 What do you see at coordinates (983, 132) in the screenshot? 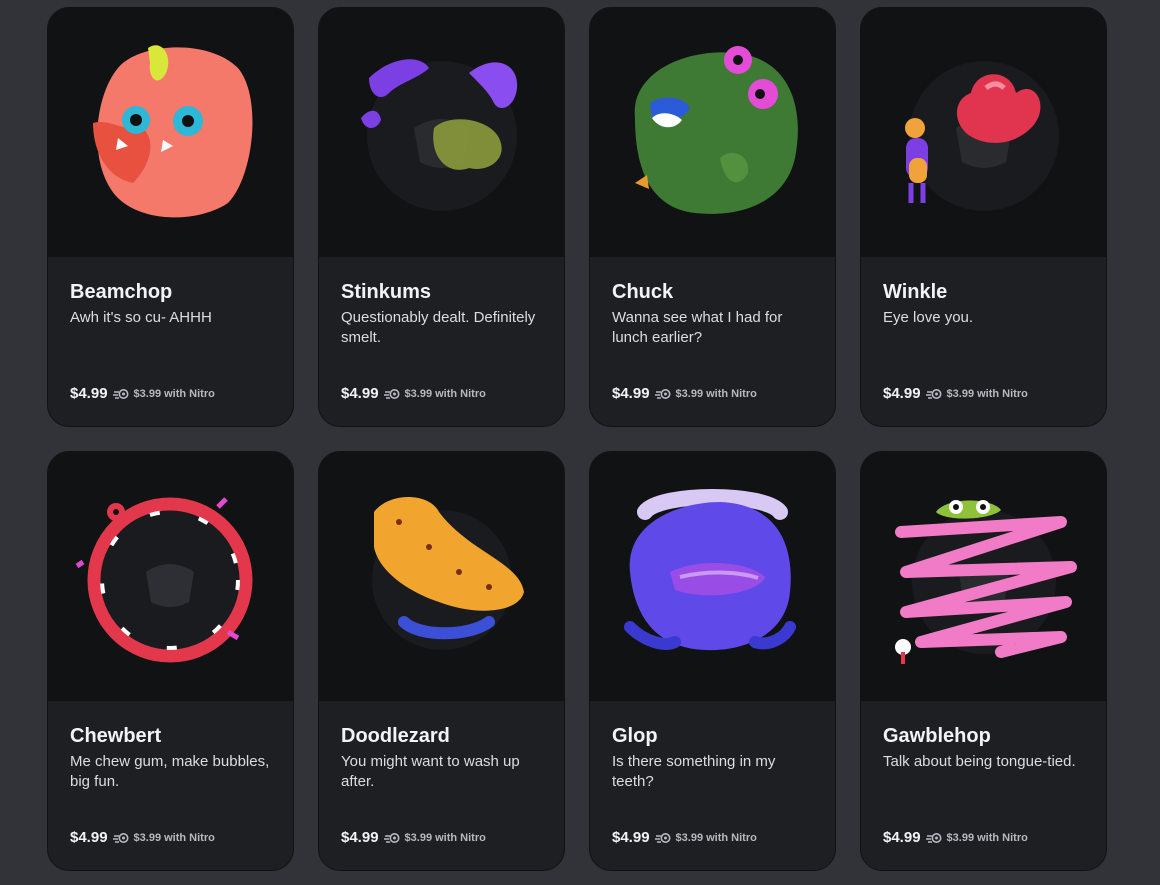
I see `product-art-winkle` at bounding box center [983, 132].